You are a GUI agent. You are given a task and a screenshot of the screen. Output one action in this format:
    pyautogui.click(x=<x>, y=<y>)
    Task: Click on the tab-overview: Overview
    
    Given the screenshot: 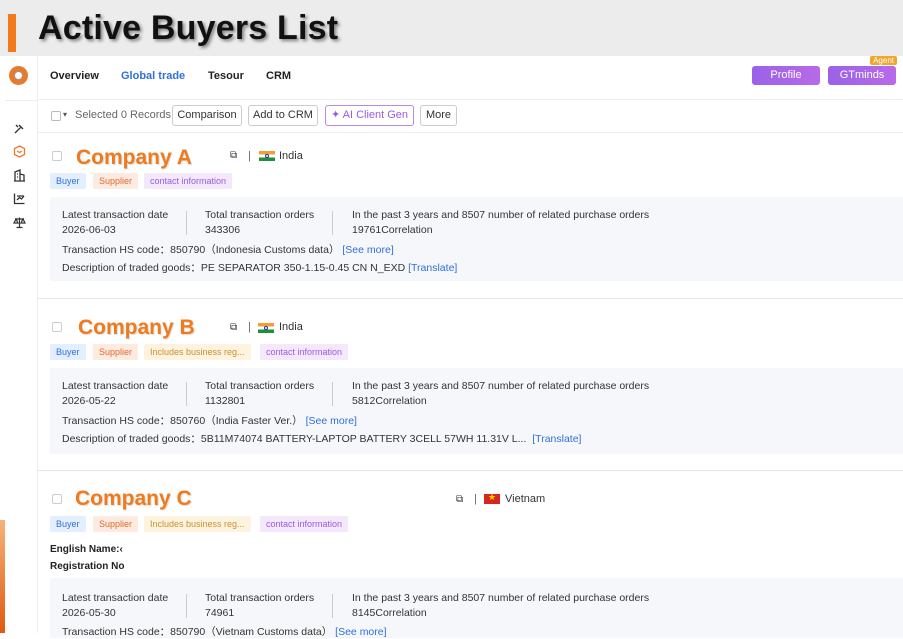 What is the action you would take?
    pyautogui.click(x=74, y=76)
    